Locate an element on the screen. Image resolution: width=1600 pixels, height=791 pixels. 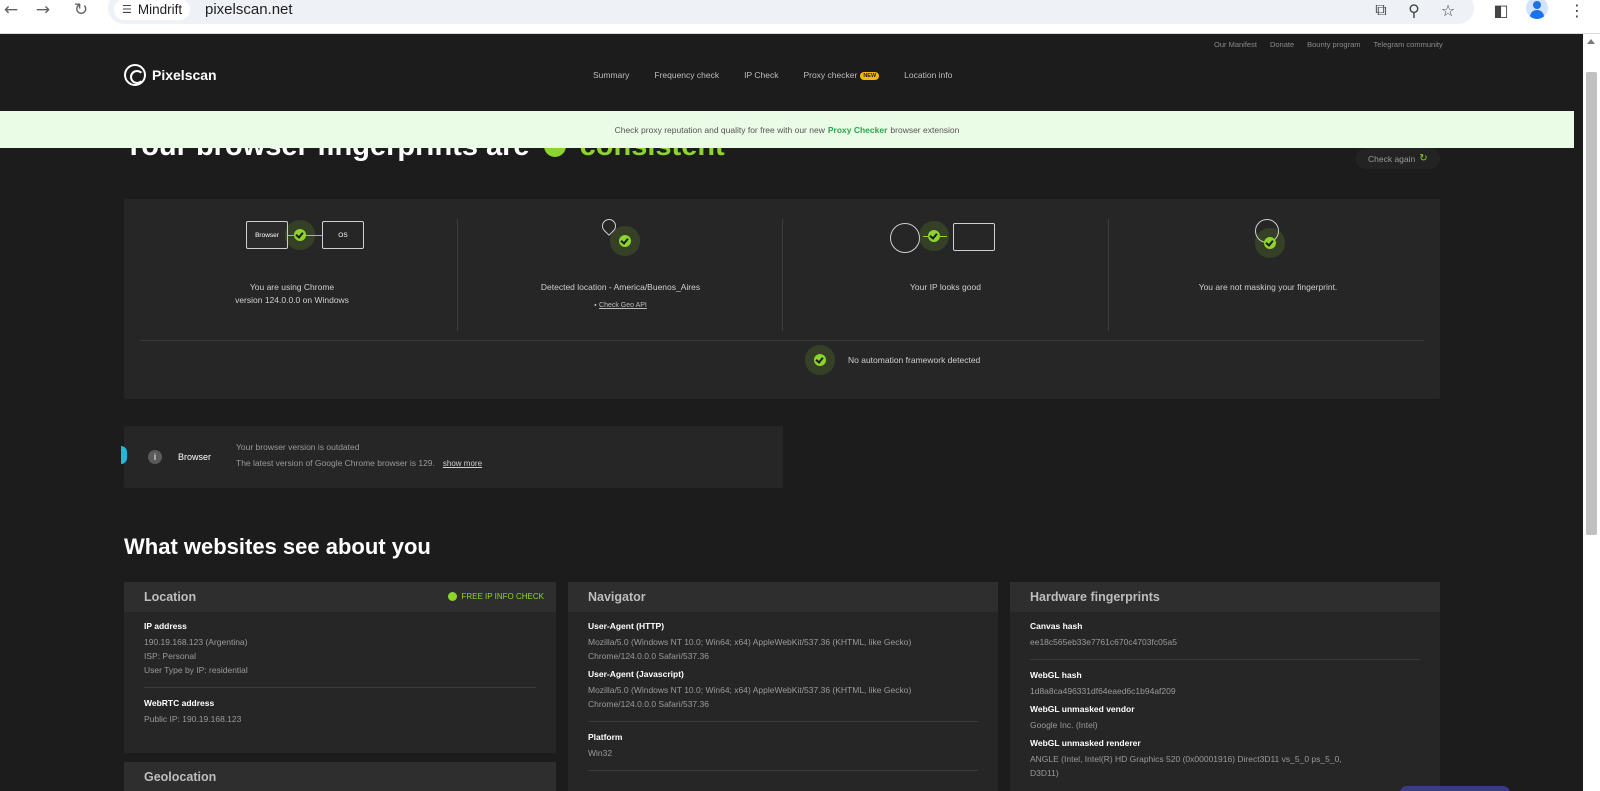
globe-icon is located at coordinates (905, 238).